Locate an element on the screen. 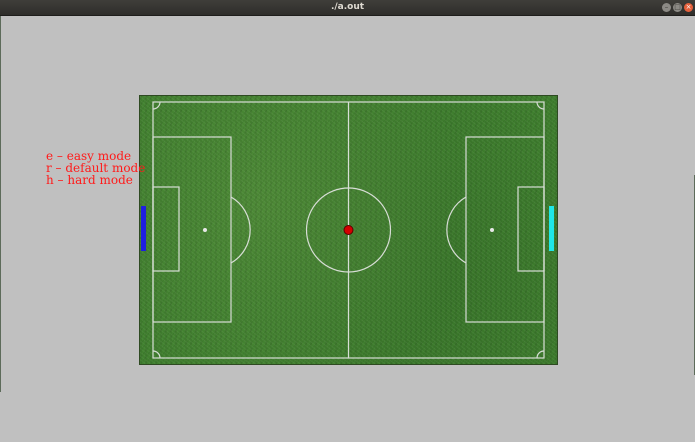 This screenshot has height=442, width=695. ball is located at coordinates (348, 230).